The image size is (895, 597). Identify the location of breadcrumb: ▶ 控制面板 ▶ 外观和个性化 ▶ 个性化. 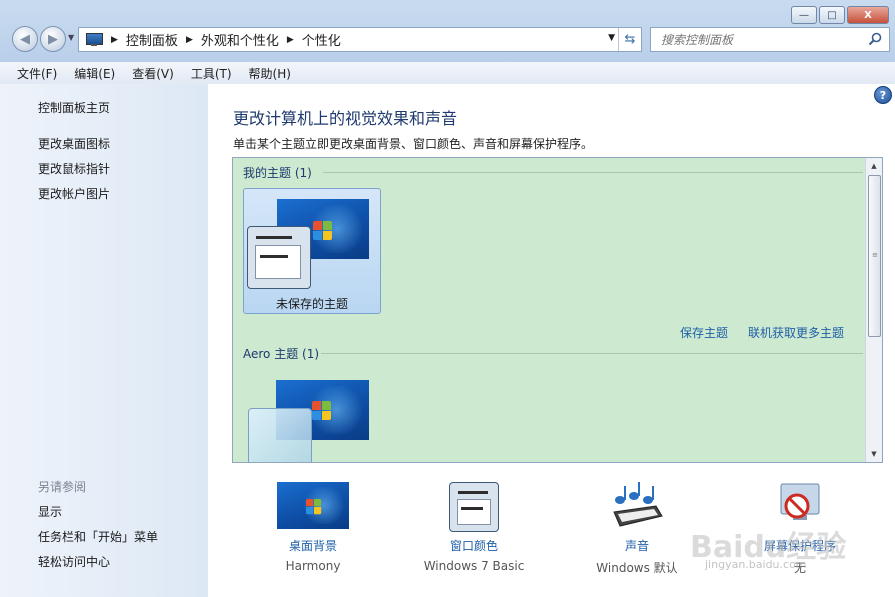
(222, 39).